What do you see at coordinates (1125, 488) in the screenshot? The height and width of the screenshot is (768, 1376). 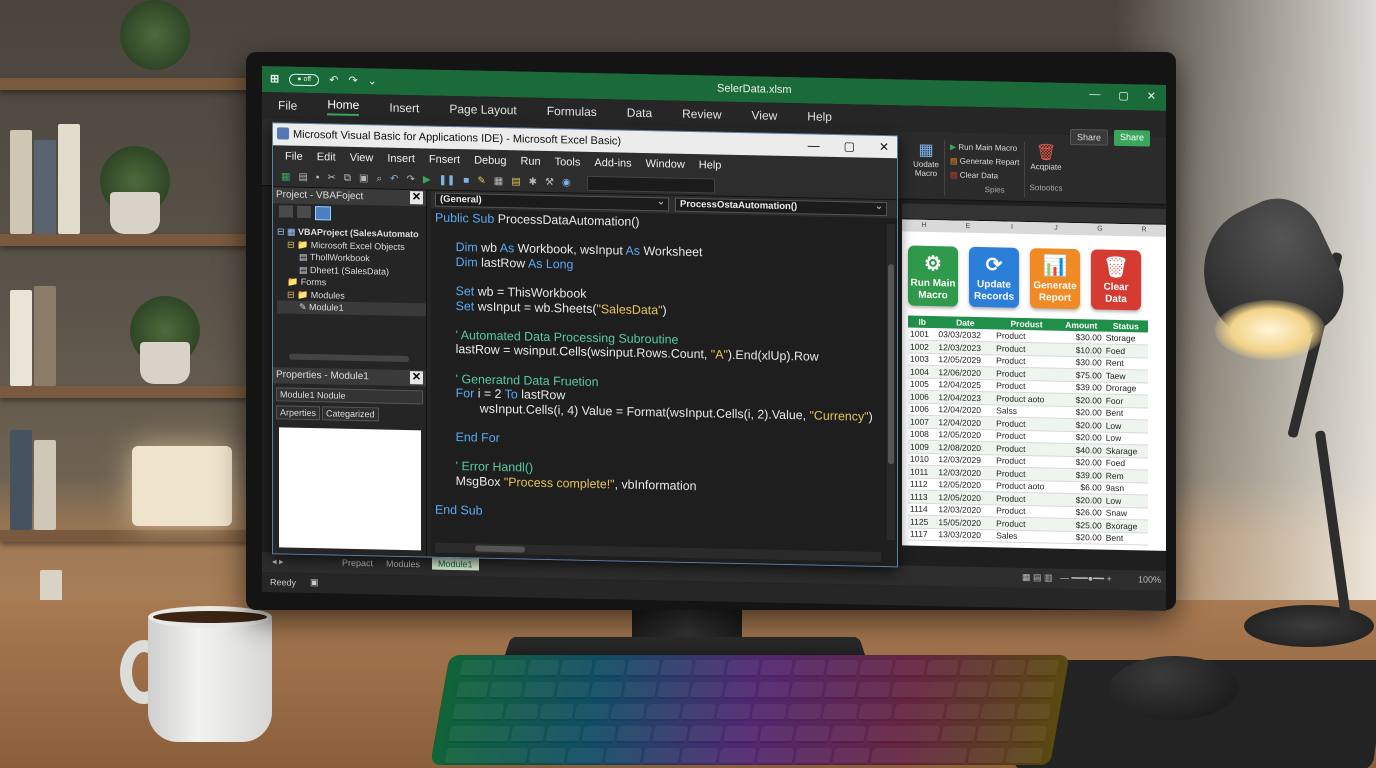 I see `table-cell: 9asn` at bounding box center [1125, 488].